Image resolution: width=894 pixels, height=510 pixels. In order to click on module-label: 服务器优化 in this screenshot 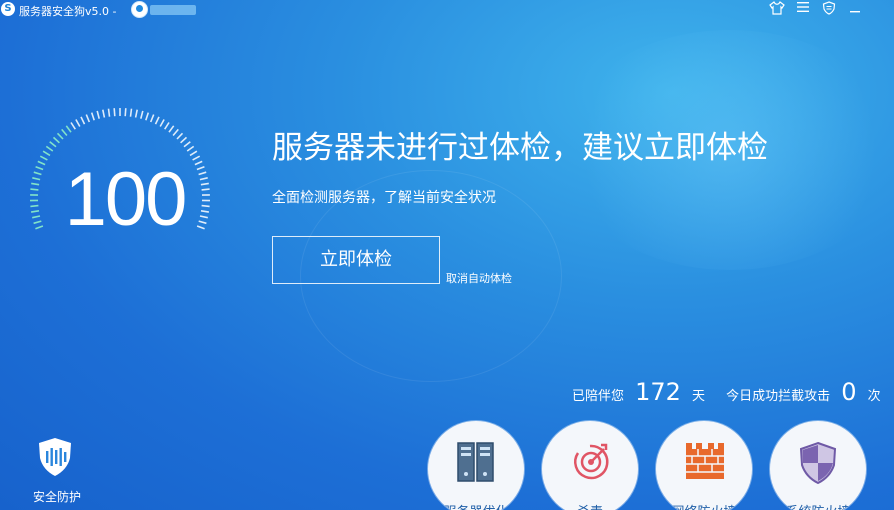, I will do `click(476, 505)`.